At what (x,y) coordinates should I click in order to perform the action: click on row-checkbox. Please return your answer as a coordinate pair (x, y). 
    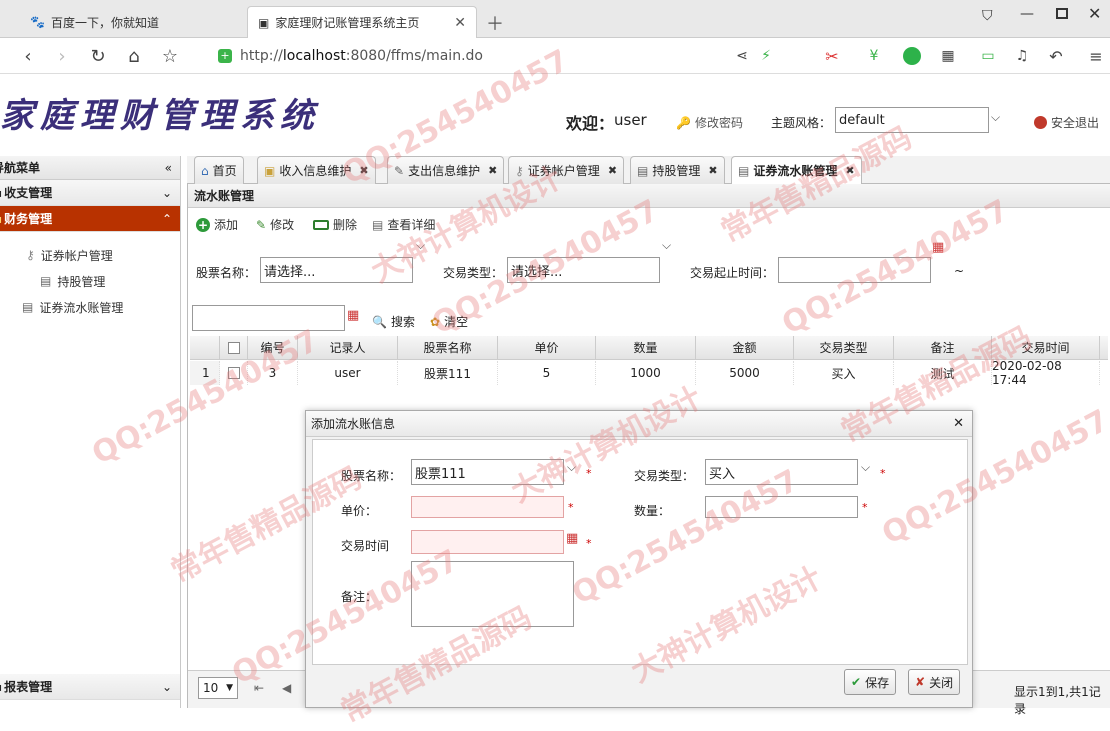
    Looking at the image, I should click on (234, 373).